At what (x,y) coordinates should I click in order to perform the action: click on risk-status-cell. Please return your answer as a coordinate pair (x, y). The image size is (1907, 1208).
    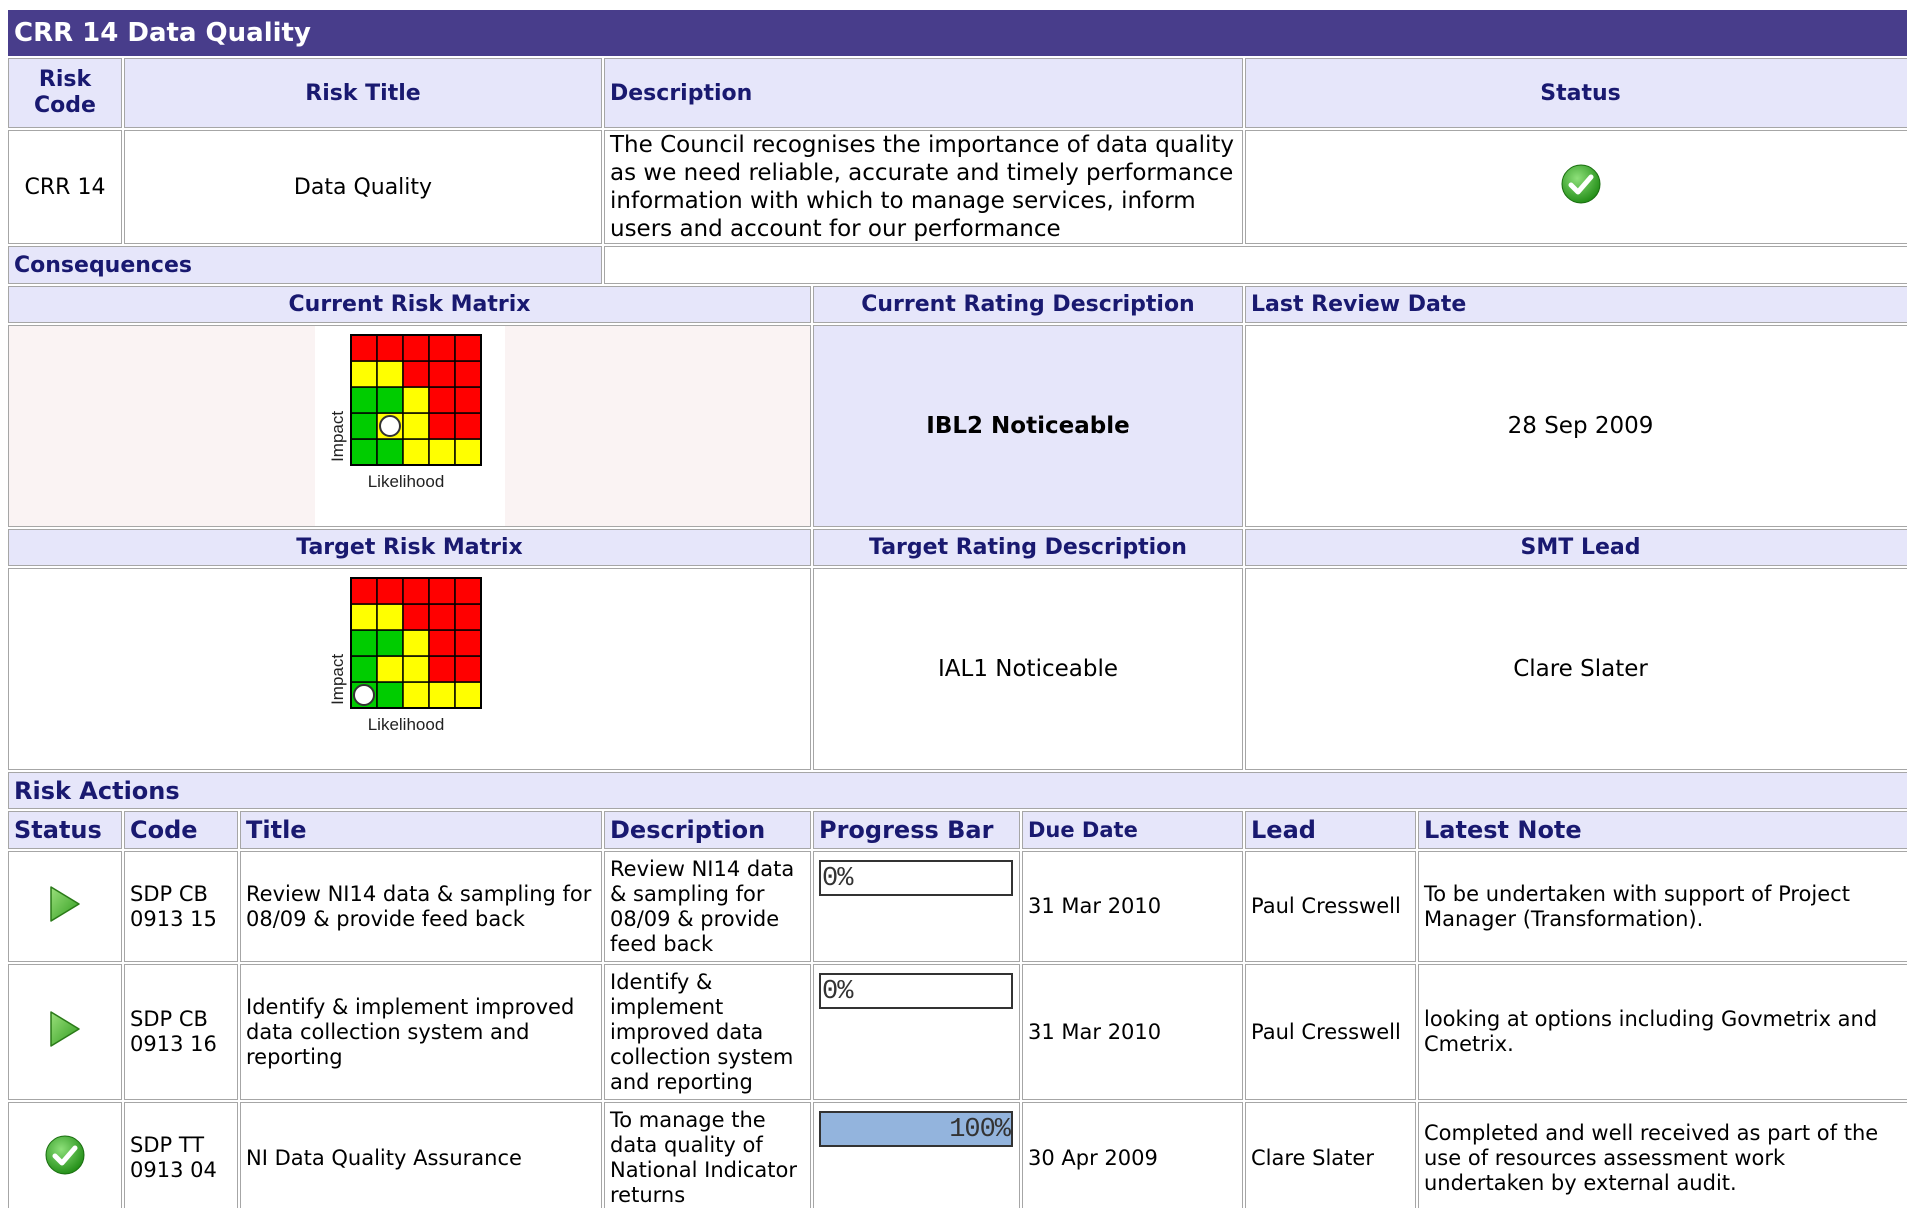
    Looking at the image, I should click on (1576, 187).